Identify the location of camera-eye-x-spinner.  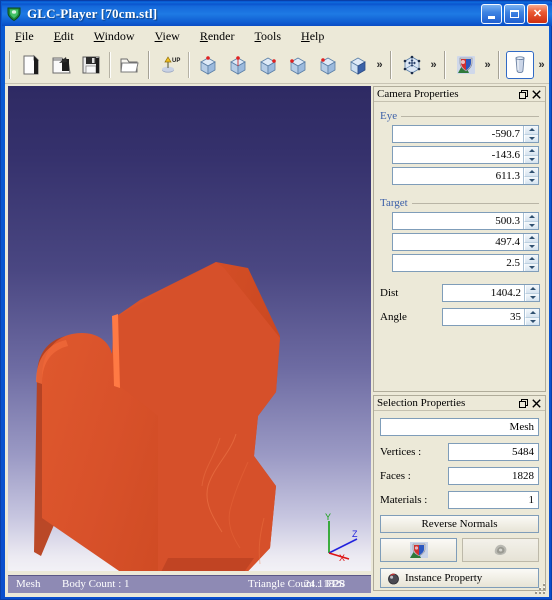
(465, 134).